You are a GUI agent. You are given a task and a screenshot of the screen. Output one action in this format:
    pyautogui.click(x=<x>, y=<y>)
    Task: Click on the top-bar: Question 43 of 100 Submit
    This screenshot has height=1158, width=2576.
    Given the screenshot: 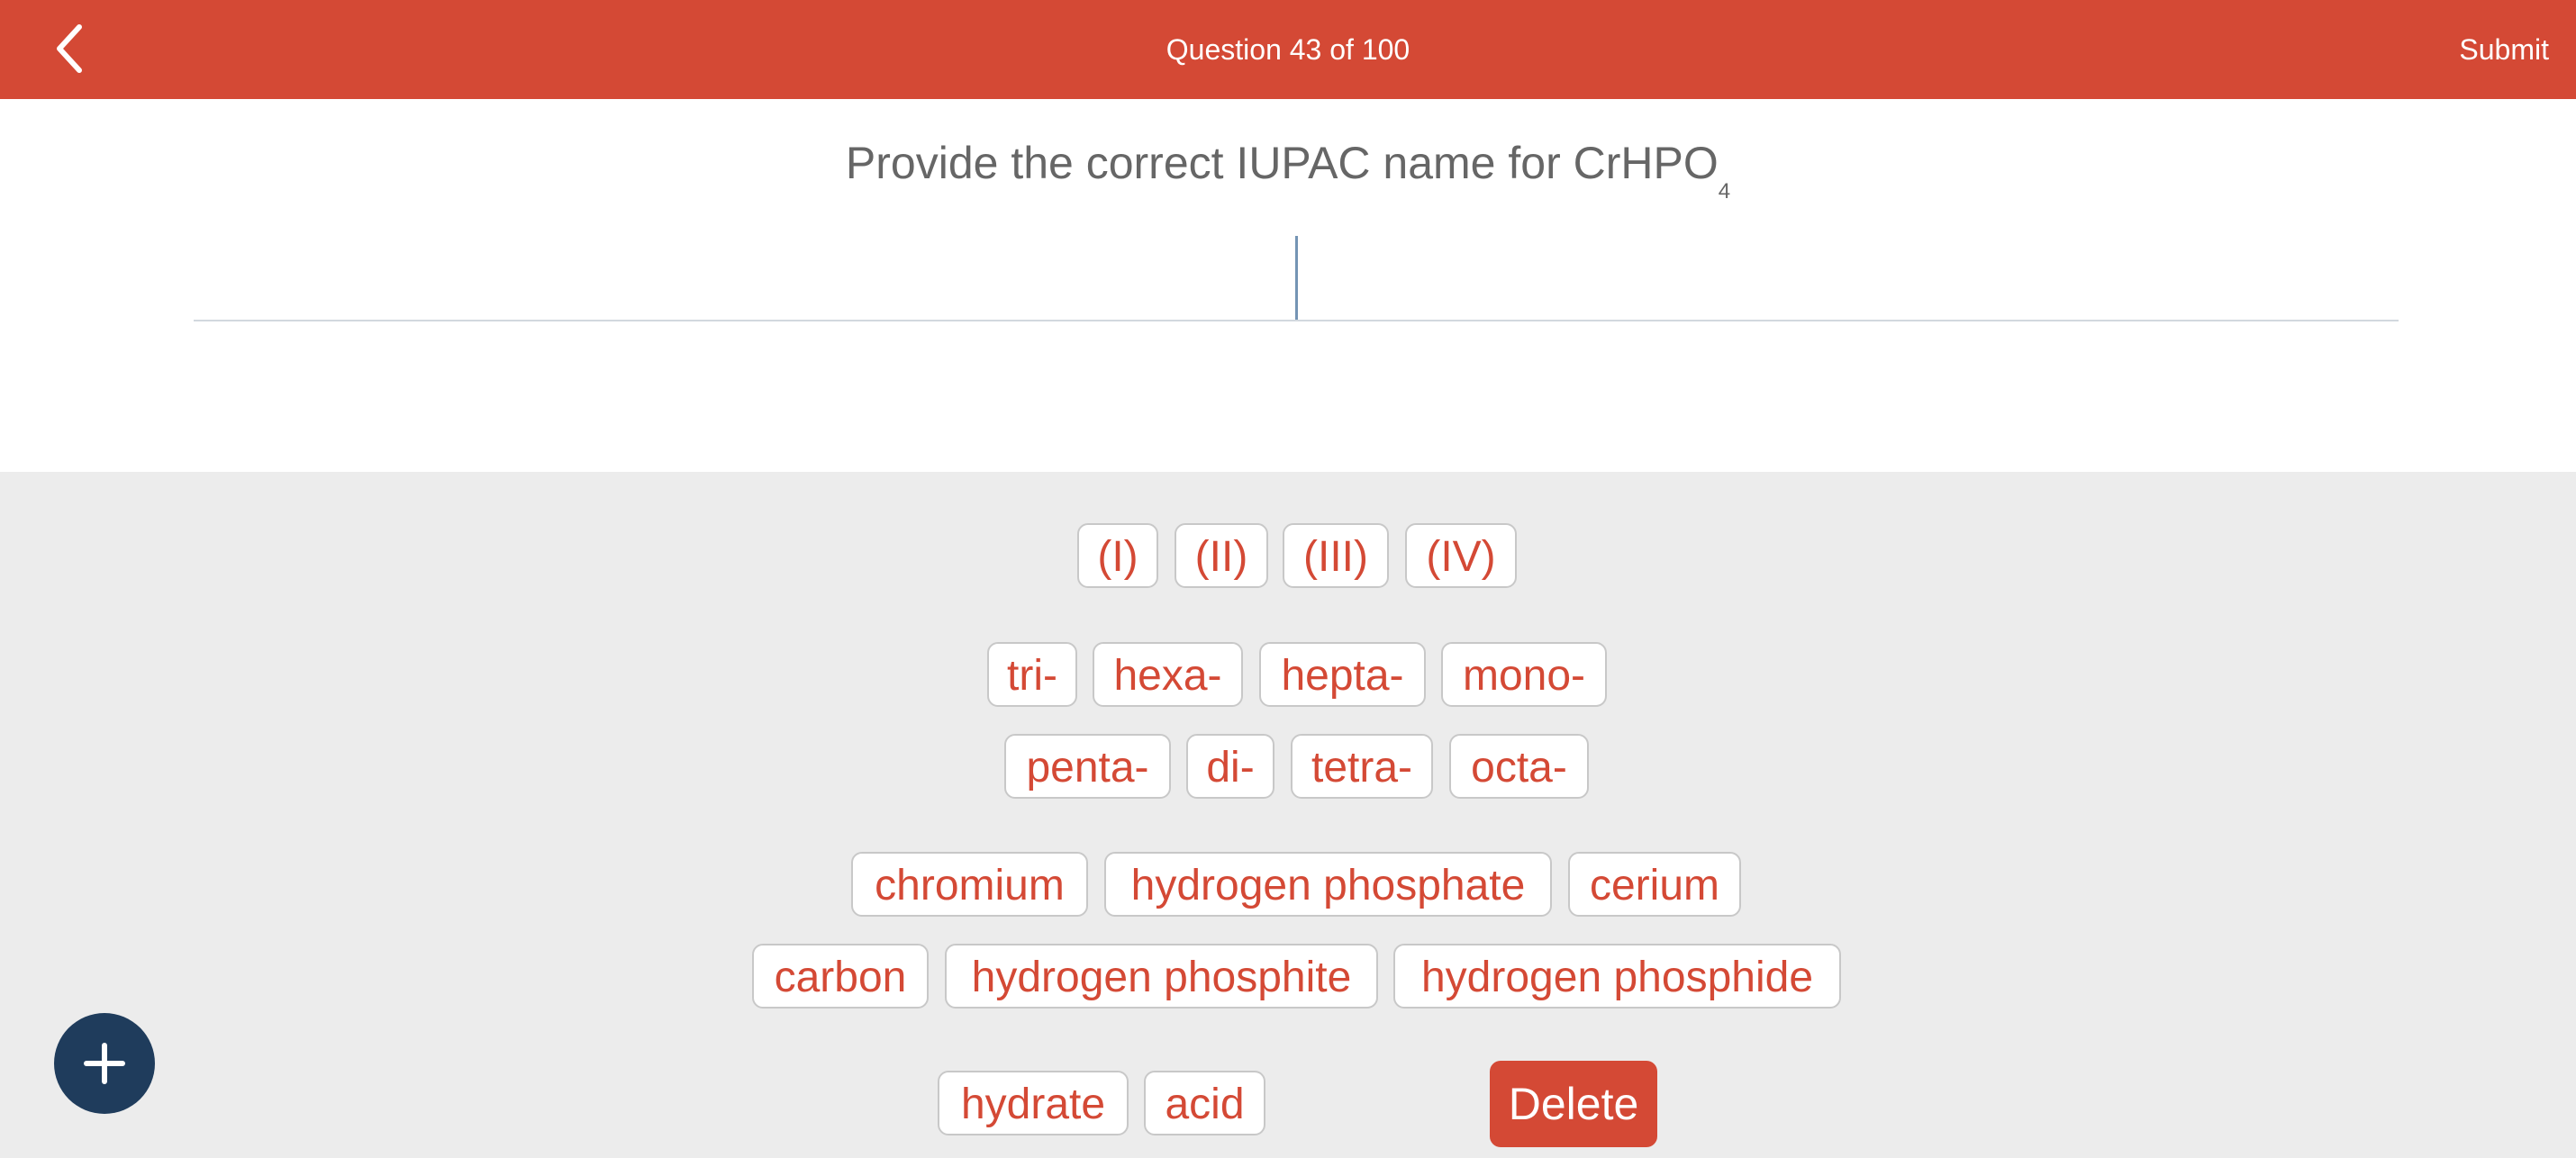 What is the action you would take?
    pyautogui.click(x=1288, y=49)
    